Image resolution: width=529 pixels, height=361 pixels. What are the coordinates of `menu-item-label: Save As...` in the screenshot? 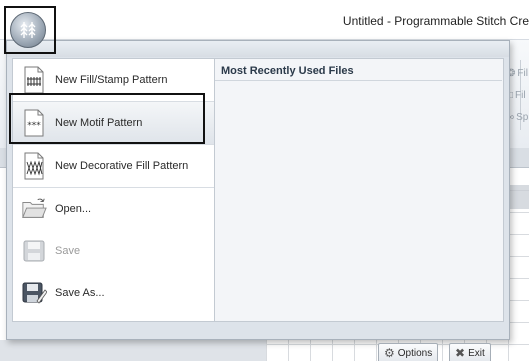 It's located at (80, 293).